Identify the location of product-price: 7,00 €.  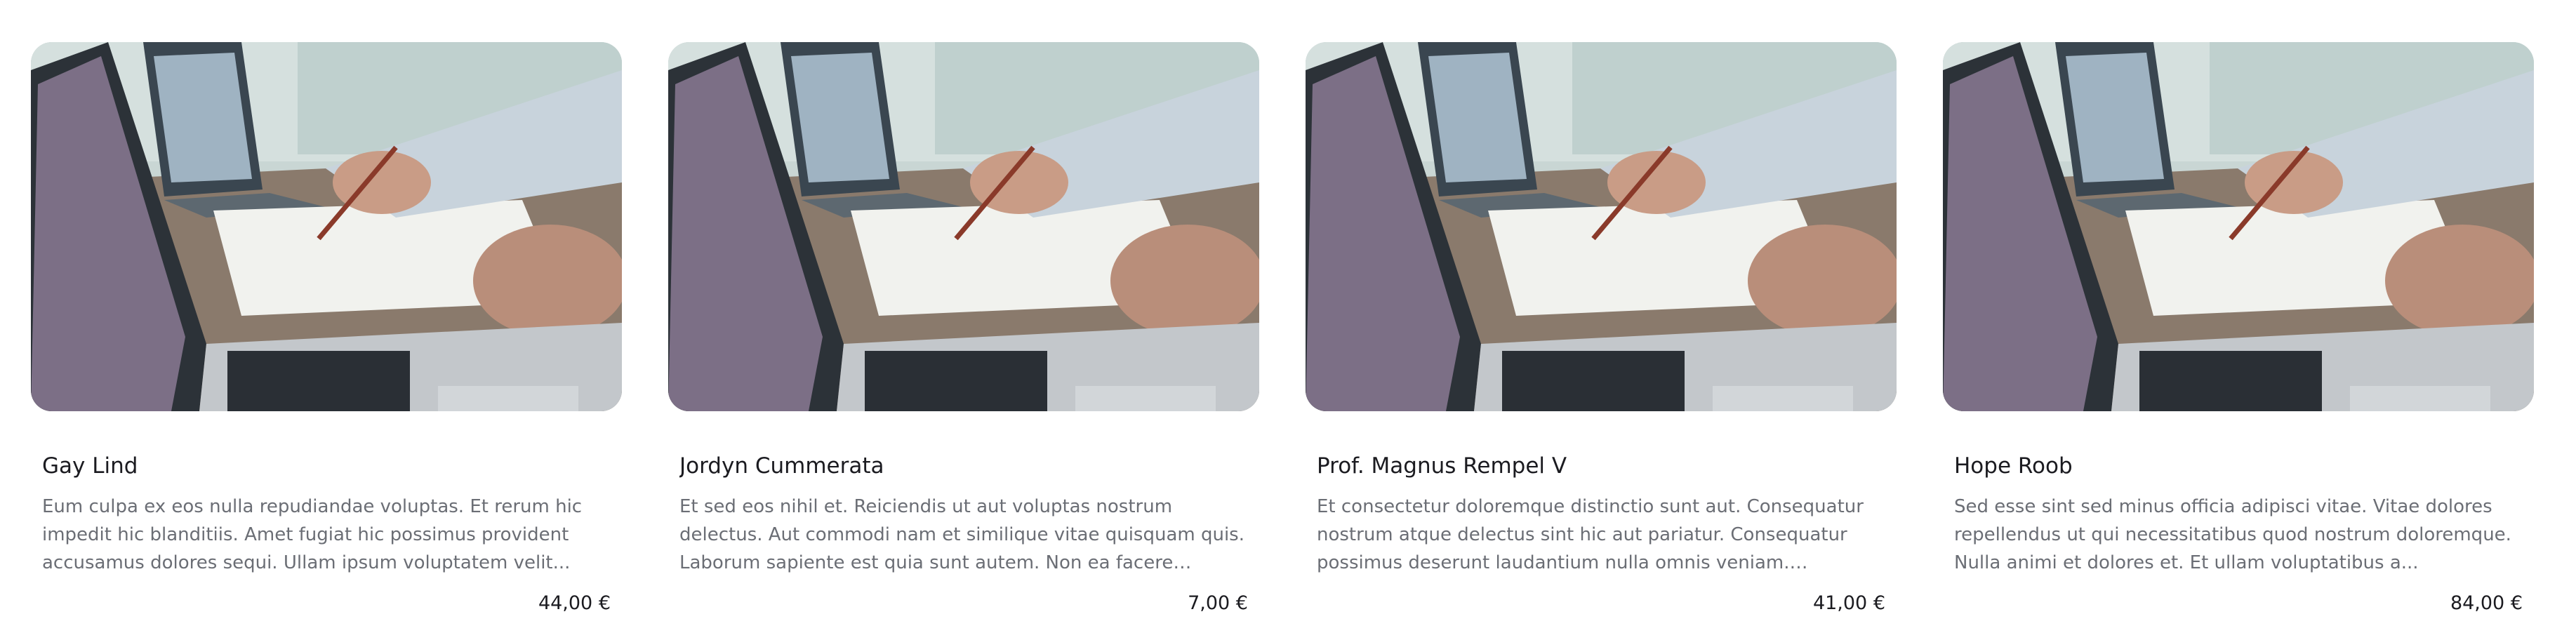
(1218, 603).